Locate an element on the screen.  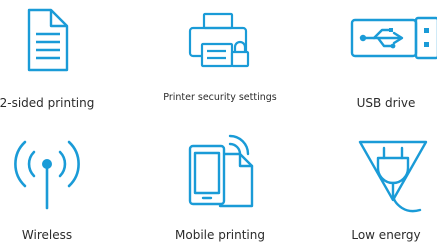
feature-label: Low energy is located at coordinates (386, 235).